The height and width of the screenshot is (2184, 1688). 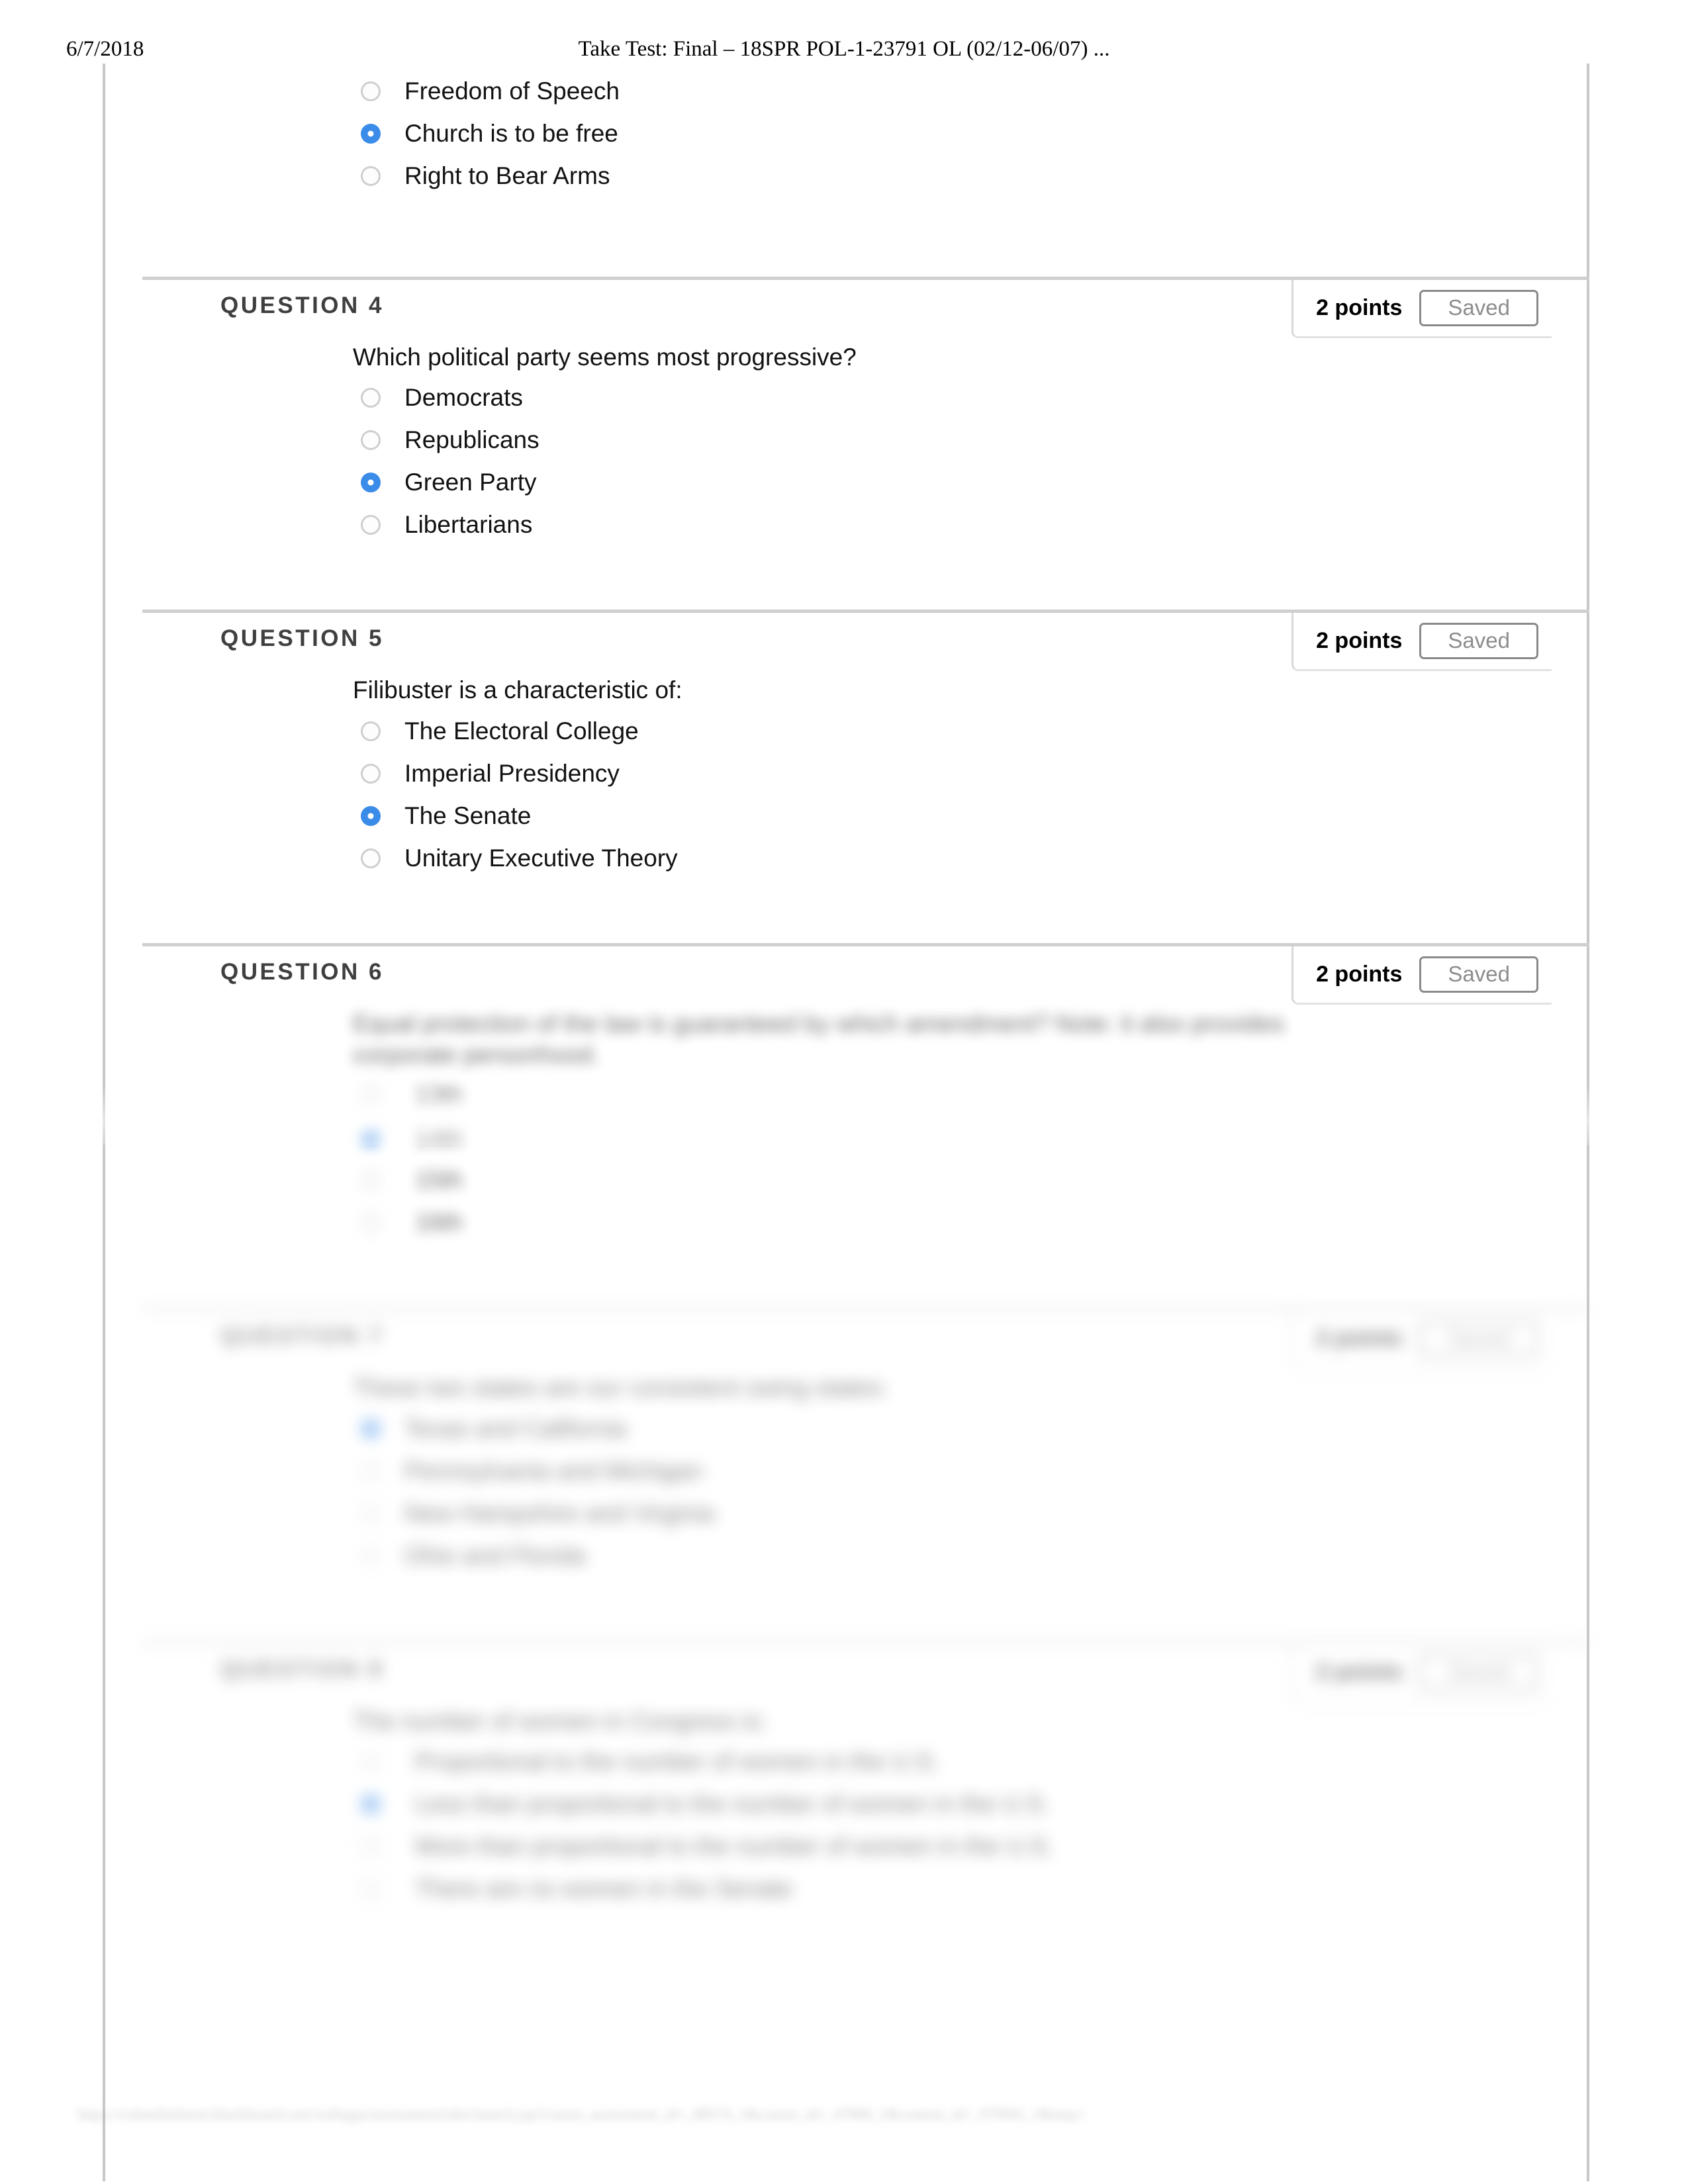 I want to click on option-label: Democrats, so click(x=463, y=398).